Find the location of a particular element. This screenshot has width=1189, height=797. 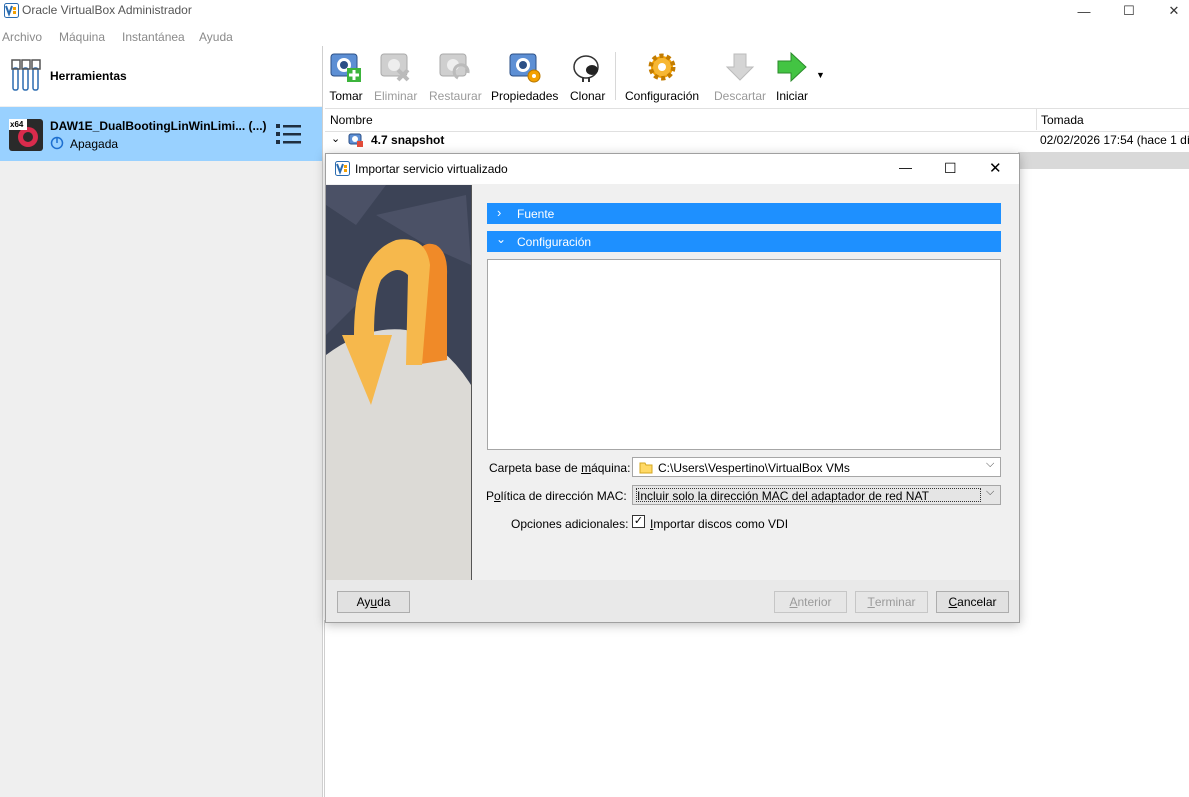

folder-icon is located at coordinates (646, 468).